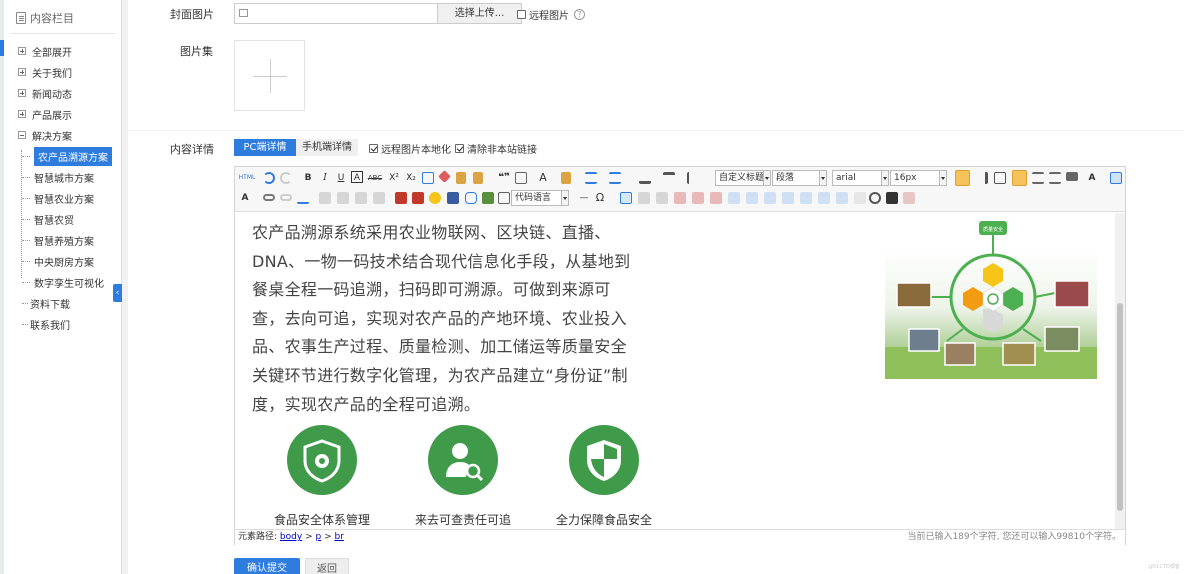 This screenshot has height=574, width=1184. Describe the element at coordinates (411, 178) in the screenshot. I see `subscript-button: X₂` at that location.